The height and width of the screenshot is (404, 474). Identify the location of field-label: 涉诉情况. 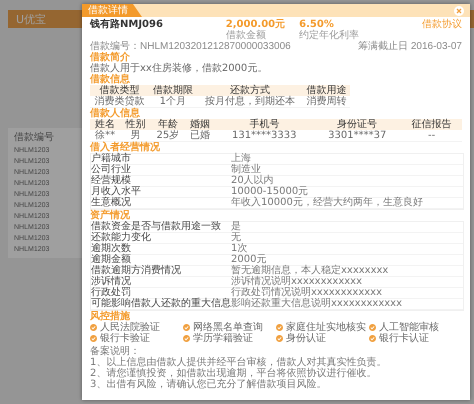
(111, 282).